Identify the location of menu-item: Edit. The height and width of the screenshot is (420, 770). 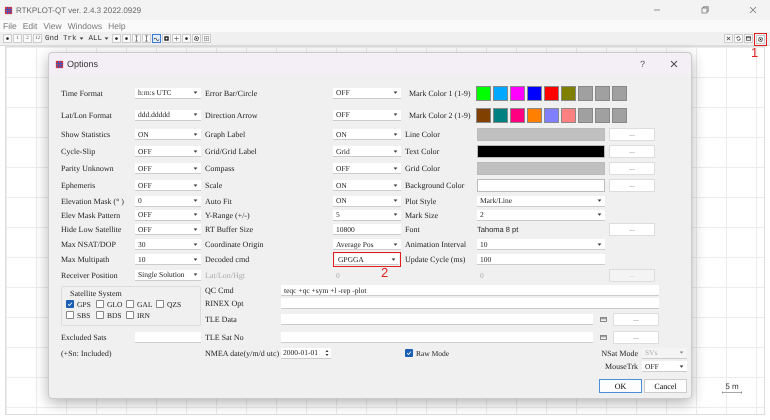
(30, 26).